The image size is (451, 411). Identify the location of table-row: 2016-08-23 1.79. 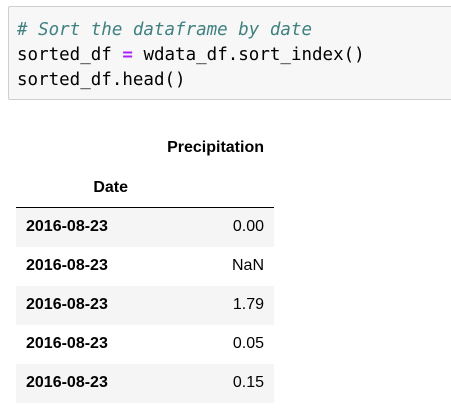
(145, 305).